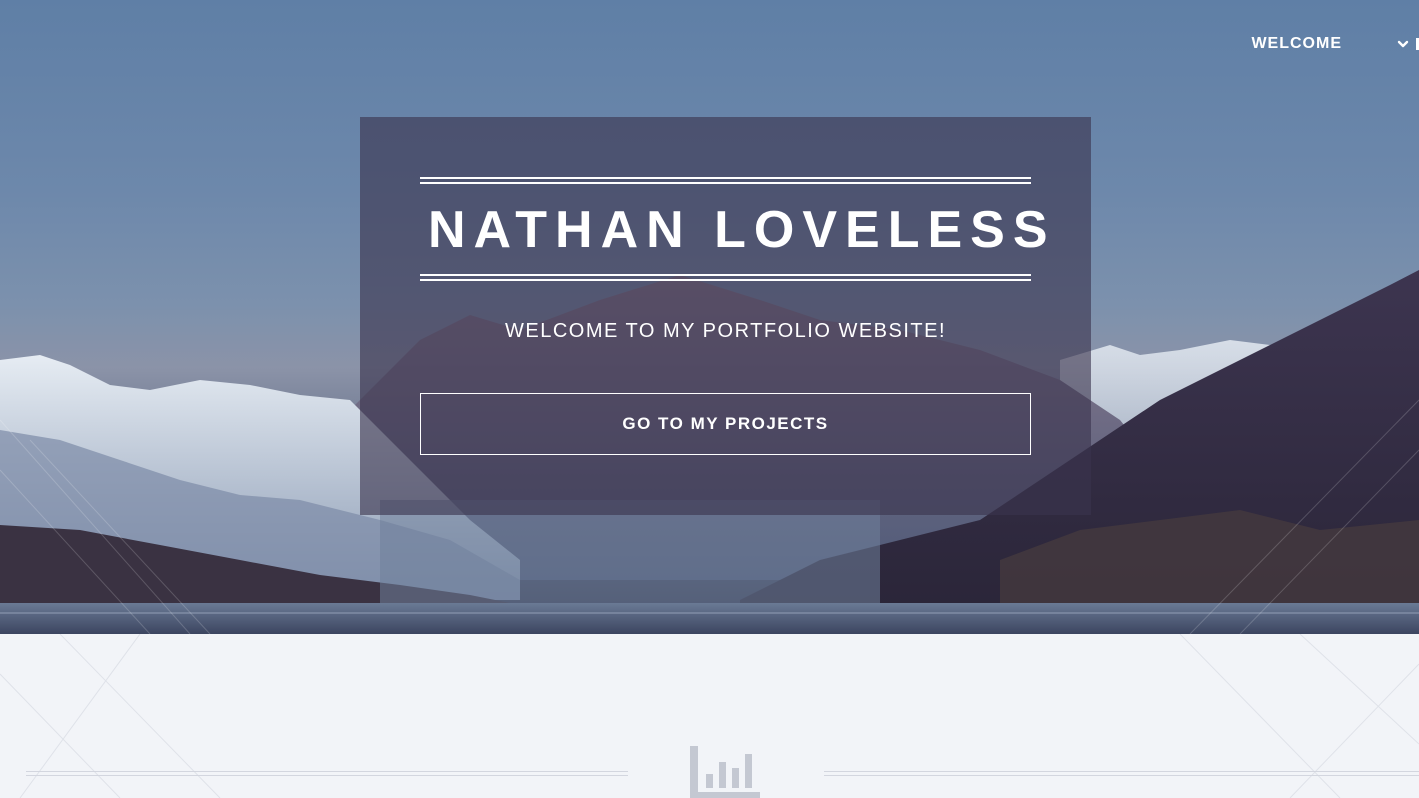 The width and height of the screenshot is (1419, 798). I want to click on site-title: NATHAN LOVELESS, so click(742, 230).